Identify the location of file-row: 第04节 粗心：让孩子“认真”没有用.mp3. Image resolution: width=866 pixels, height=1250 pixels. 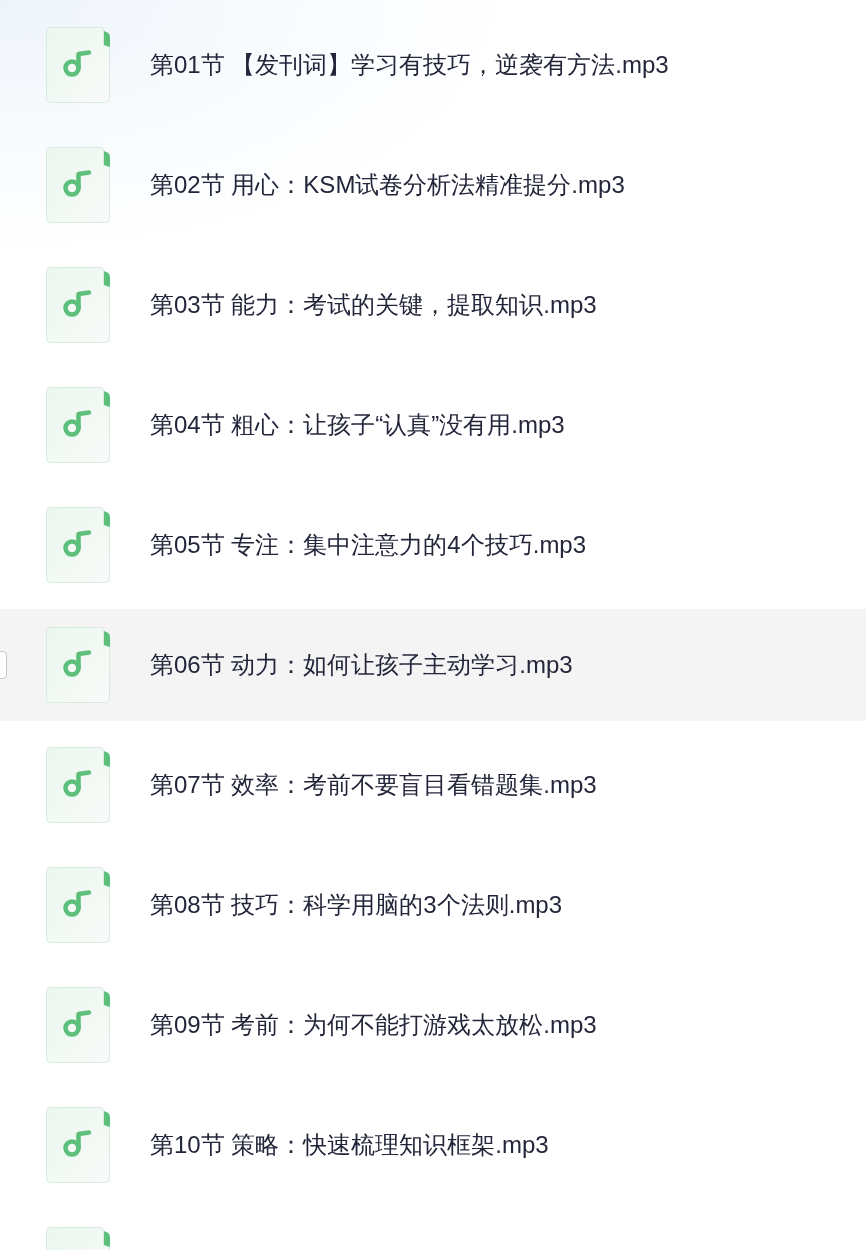
(433, 425).